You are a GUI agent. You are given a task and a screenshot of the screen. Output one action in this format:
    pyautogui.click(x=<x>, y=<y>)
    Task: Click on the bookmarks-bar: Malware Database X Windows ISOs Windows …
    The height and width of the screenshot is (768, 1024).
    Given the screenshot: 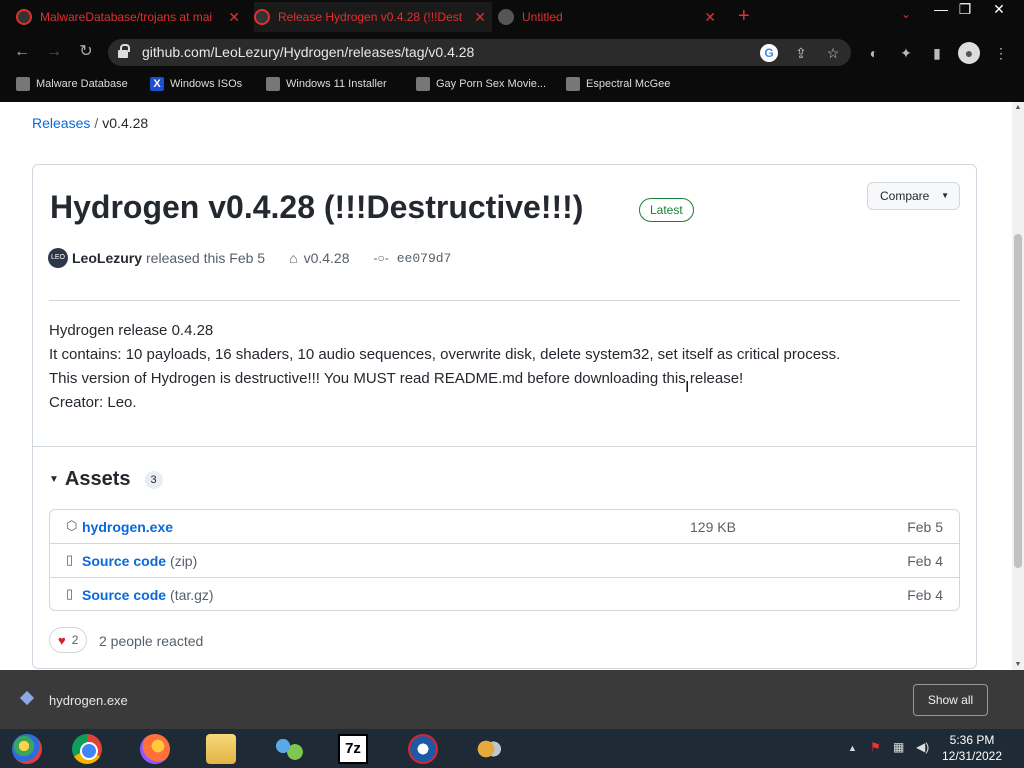 What is the action you would take?
    pyautogui.click(x=512, y=86)
    